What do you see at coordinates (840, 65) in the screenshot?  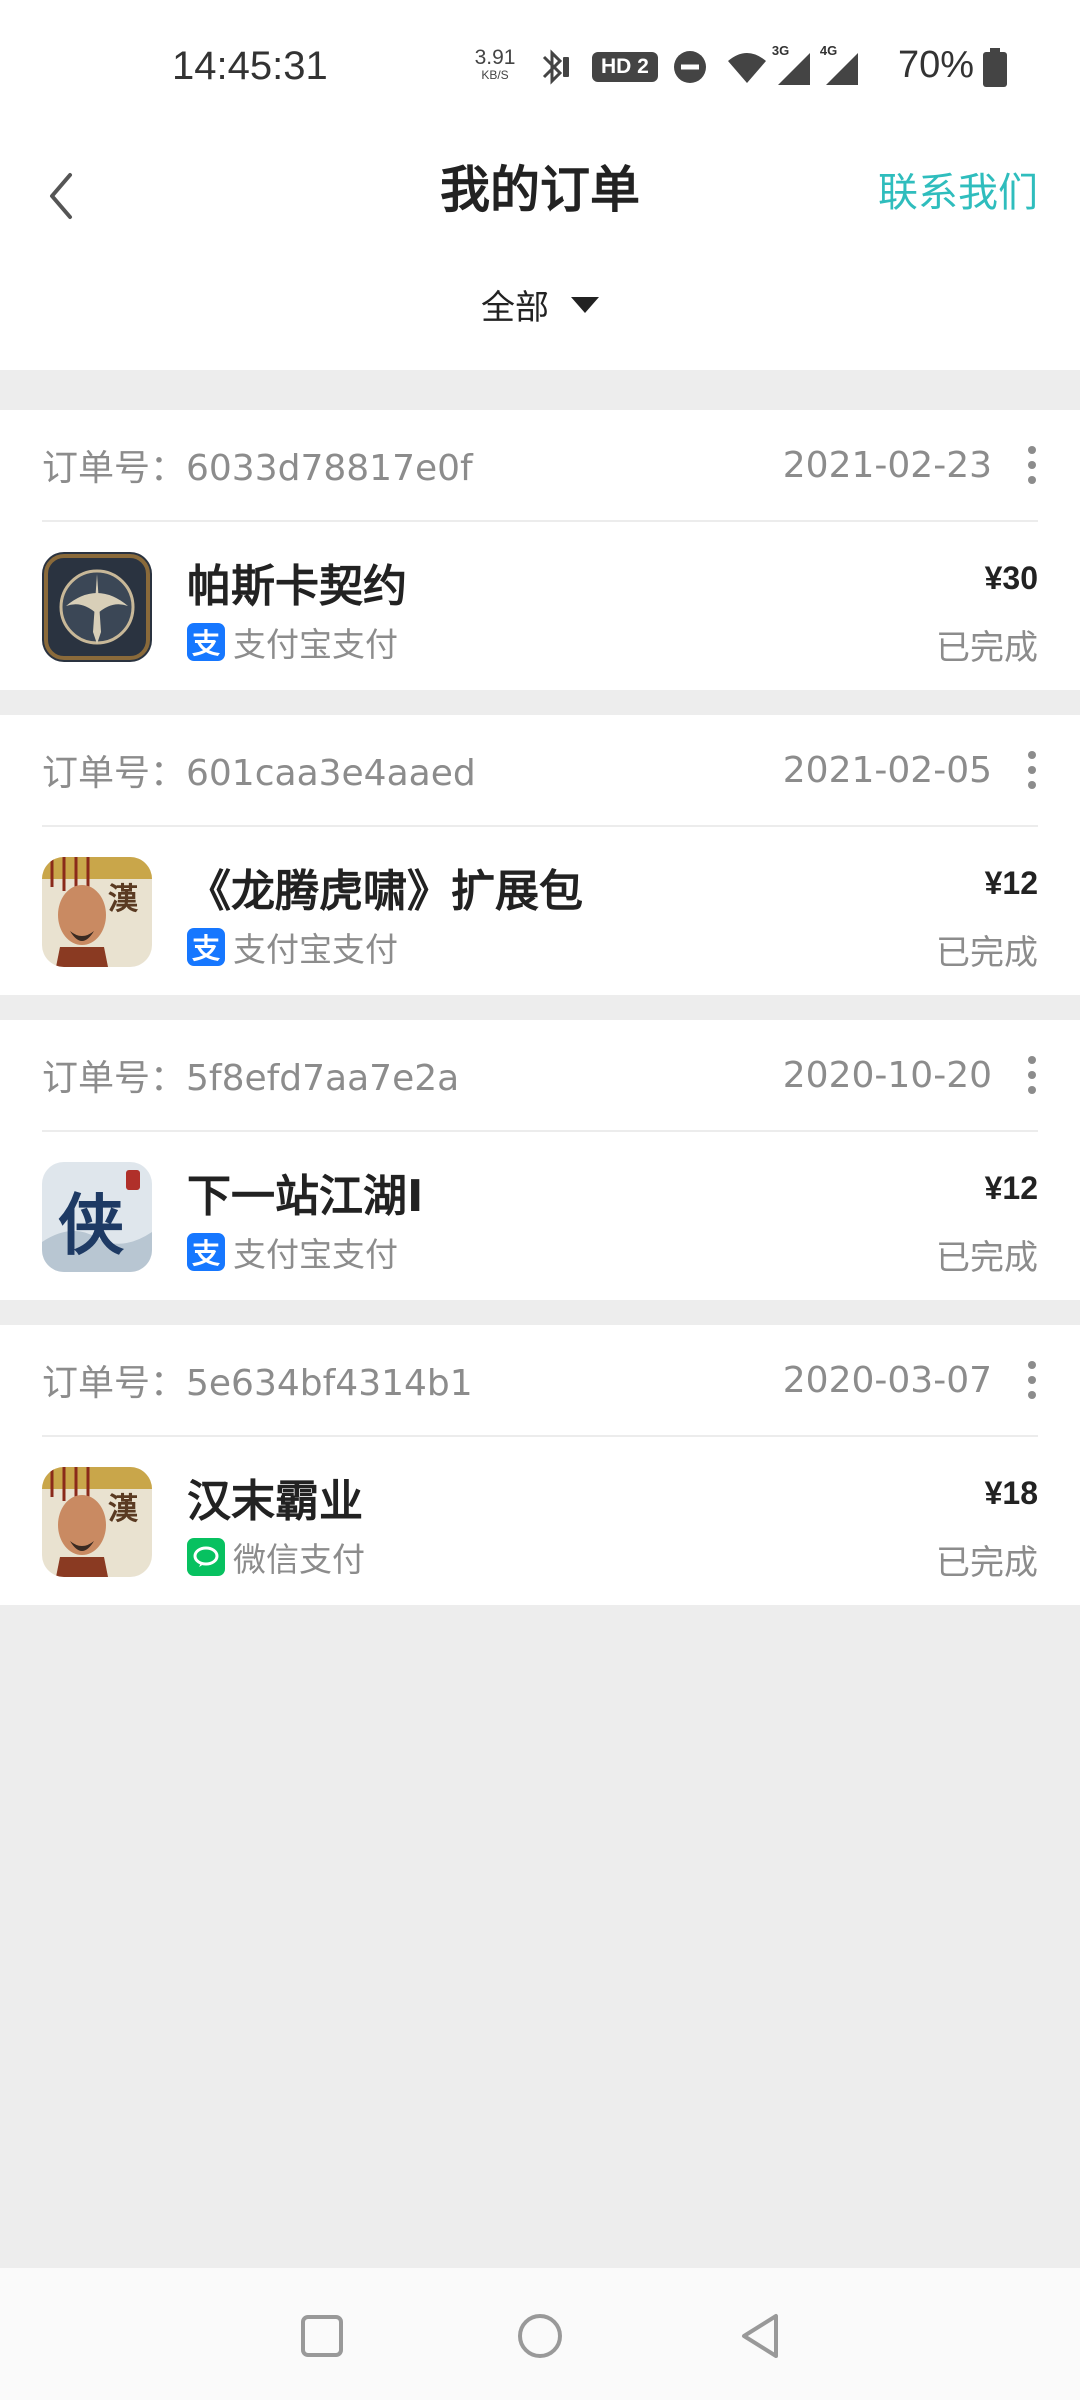 I see `signal-sim2: 4G` at bounding box center [840, 65].